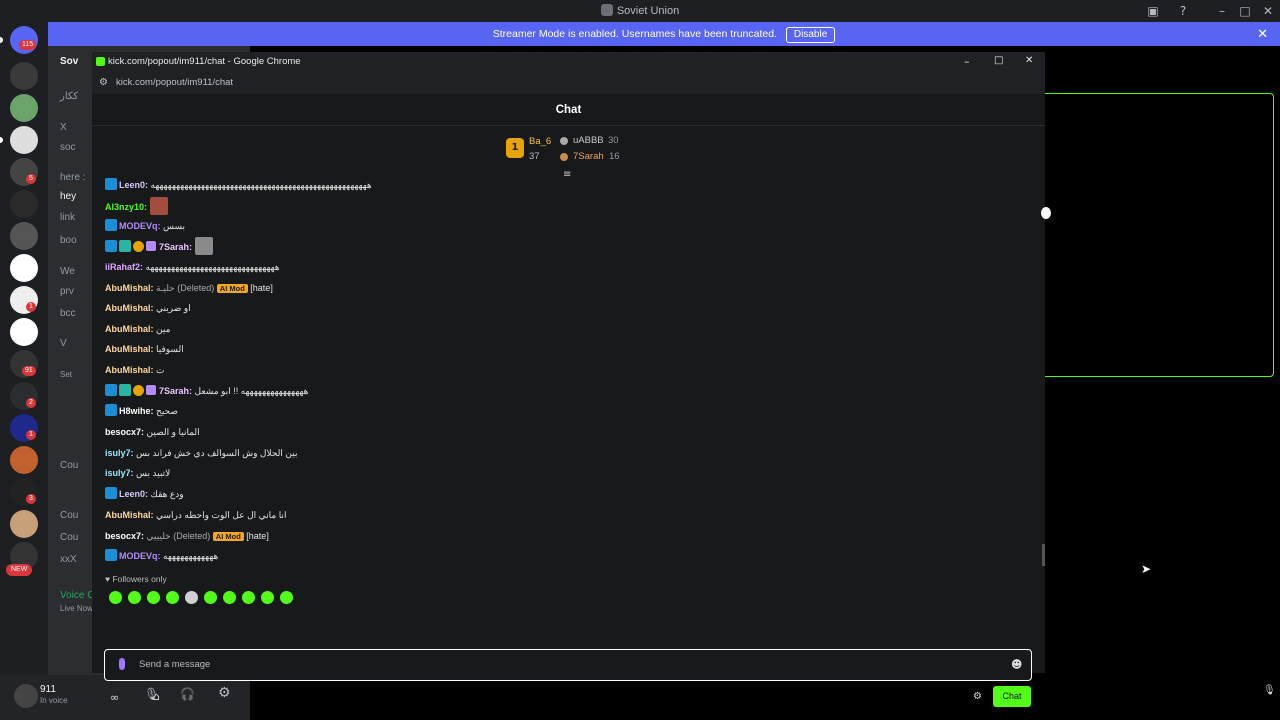  I want to click on inbox-icon: ▣, so click(1153, 11).